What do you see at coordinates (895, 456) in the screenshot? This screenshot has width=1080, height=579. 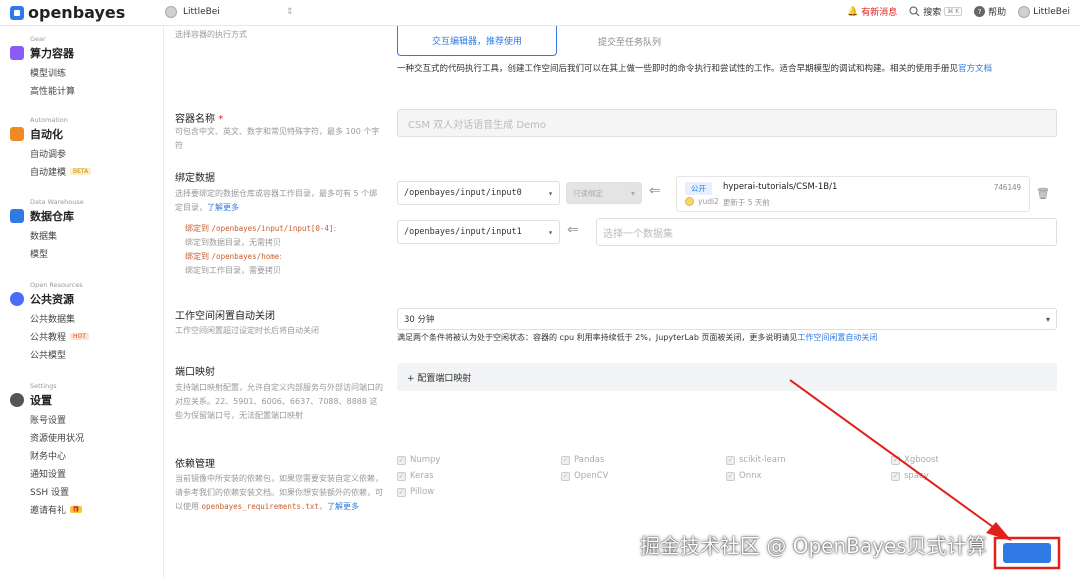 I see `annotation-arrow-line` at bounding box center [895, 456].